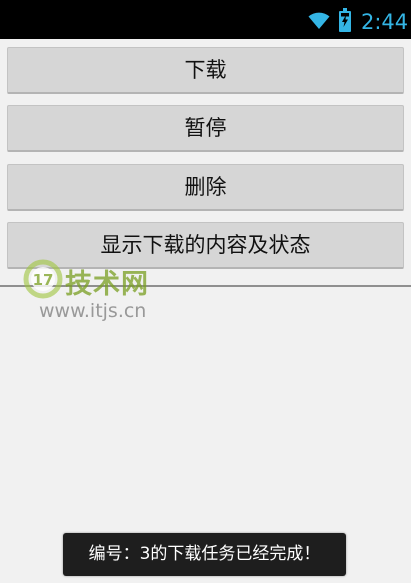  Describe the element at coordinates (204, 554) in the screenshot. I see `toast-message: 编号：3的下载任务已经完成！` at that location.